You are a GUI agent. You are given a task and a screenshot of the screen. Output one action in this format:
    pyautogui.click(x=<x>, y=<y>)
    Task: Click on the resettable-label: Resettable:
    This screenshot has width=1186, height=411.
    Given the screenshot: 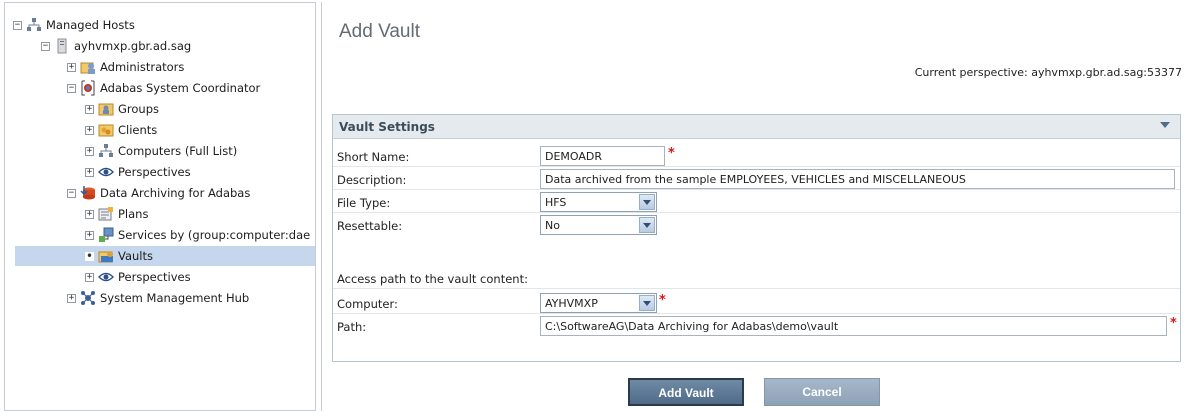 What is the action you would take?
    pyautogui.click(x=370, y=226)
    